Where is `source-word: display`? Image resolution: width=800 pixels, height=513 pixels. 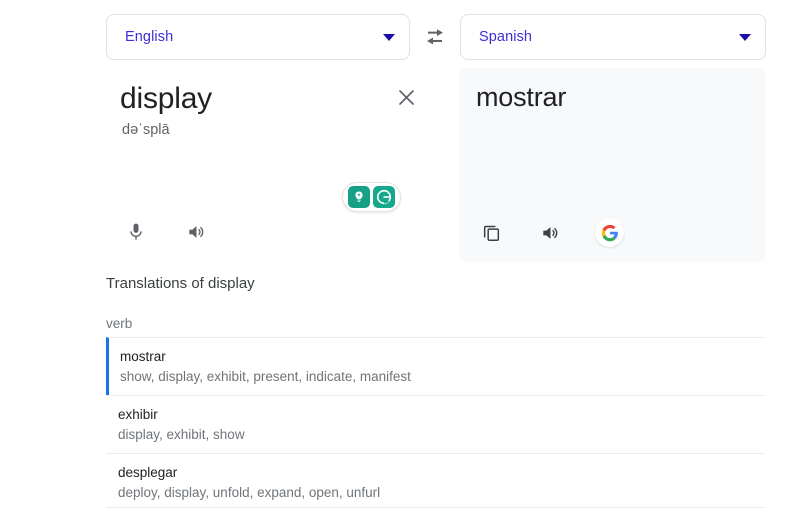
source-word: display is located at coordinates (166, 99).